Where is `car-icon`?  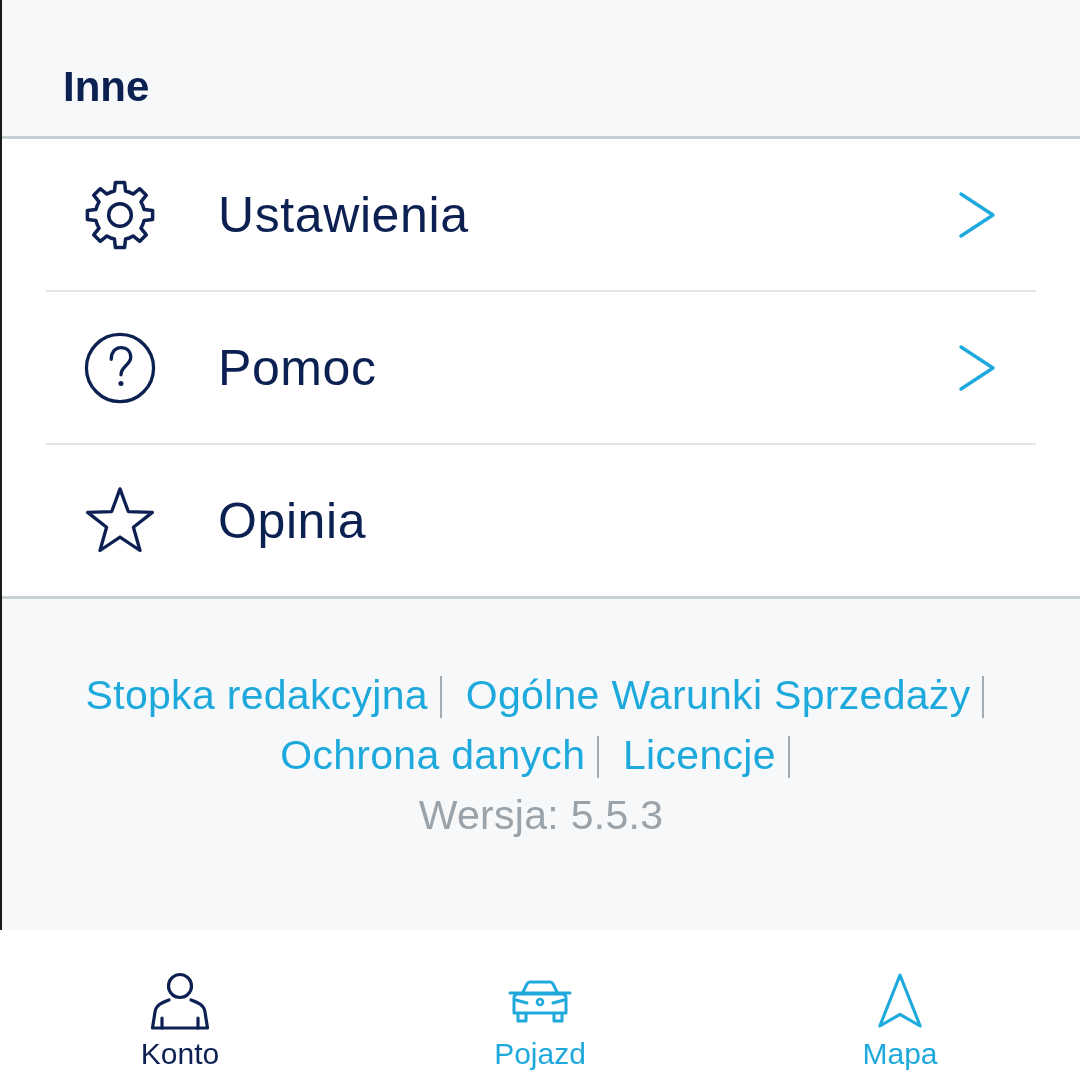
car-icon is located at coordinates (540, 1002).